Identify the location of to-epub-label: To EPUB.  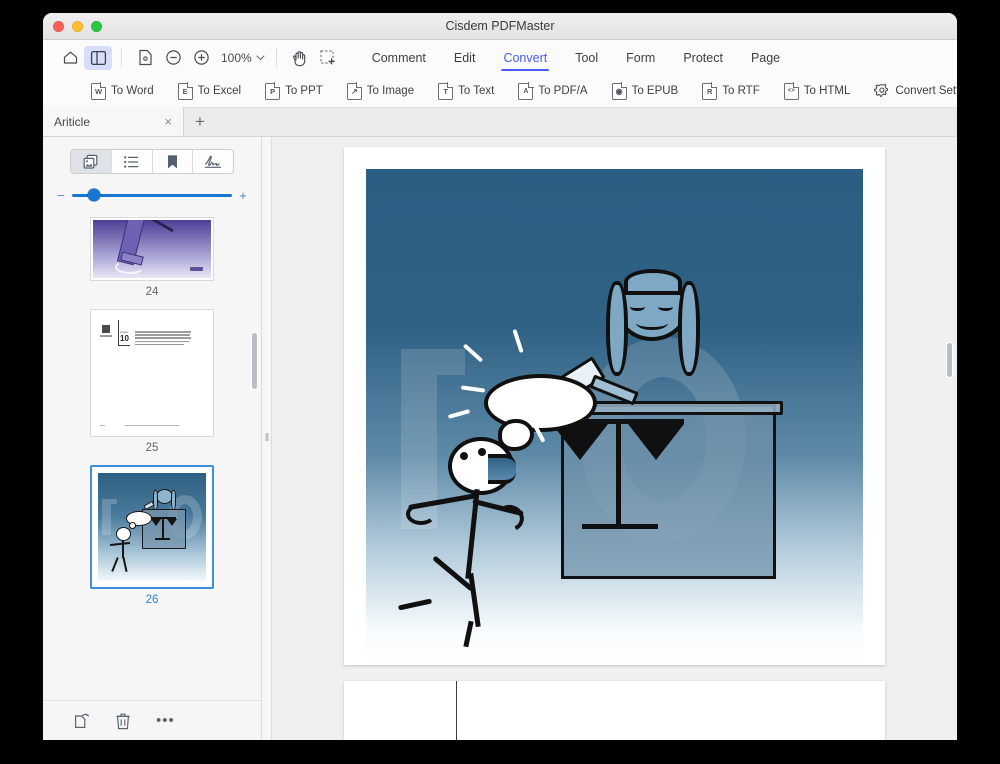
(655, 91).